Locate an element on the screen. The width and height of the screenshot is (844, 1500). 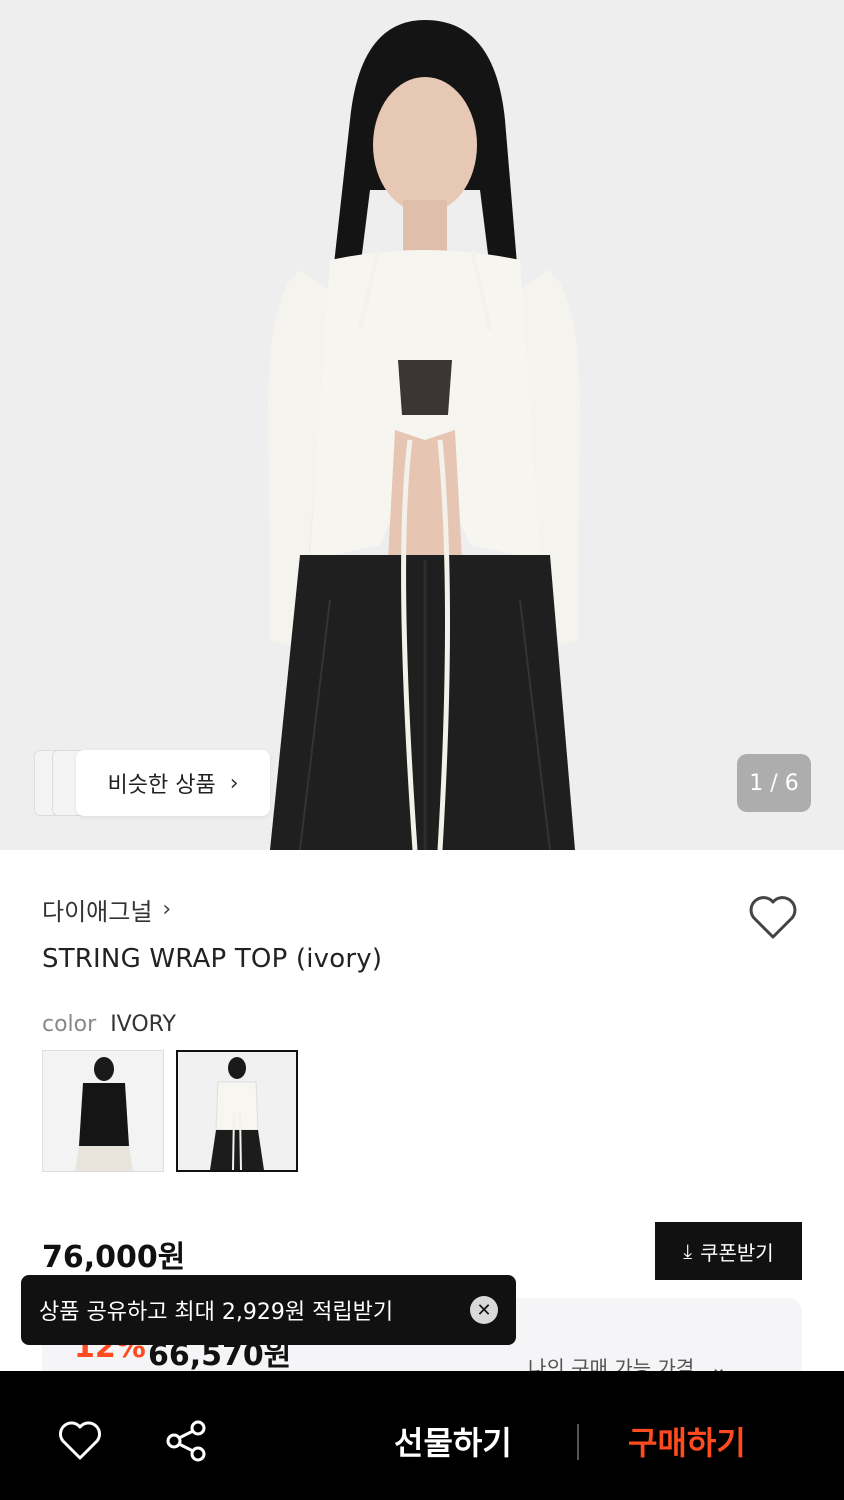
gift-button: 선물하기 is located at coordinates (453, 1441).